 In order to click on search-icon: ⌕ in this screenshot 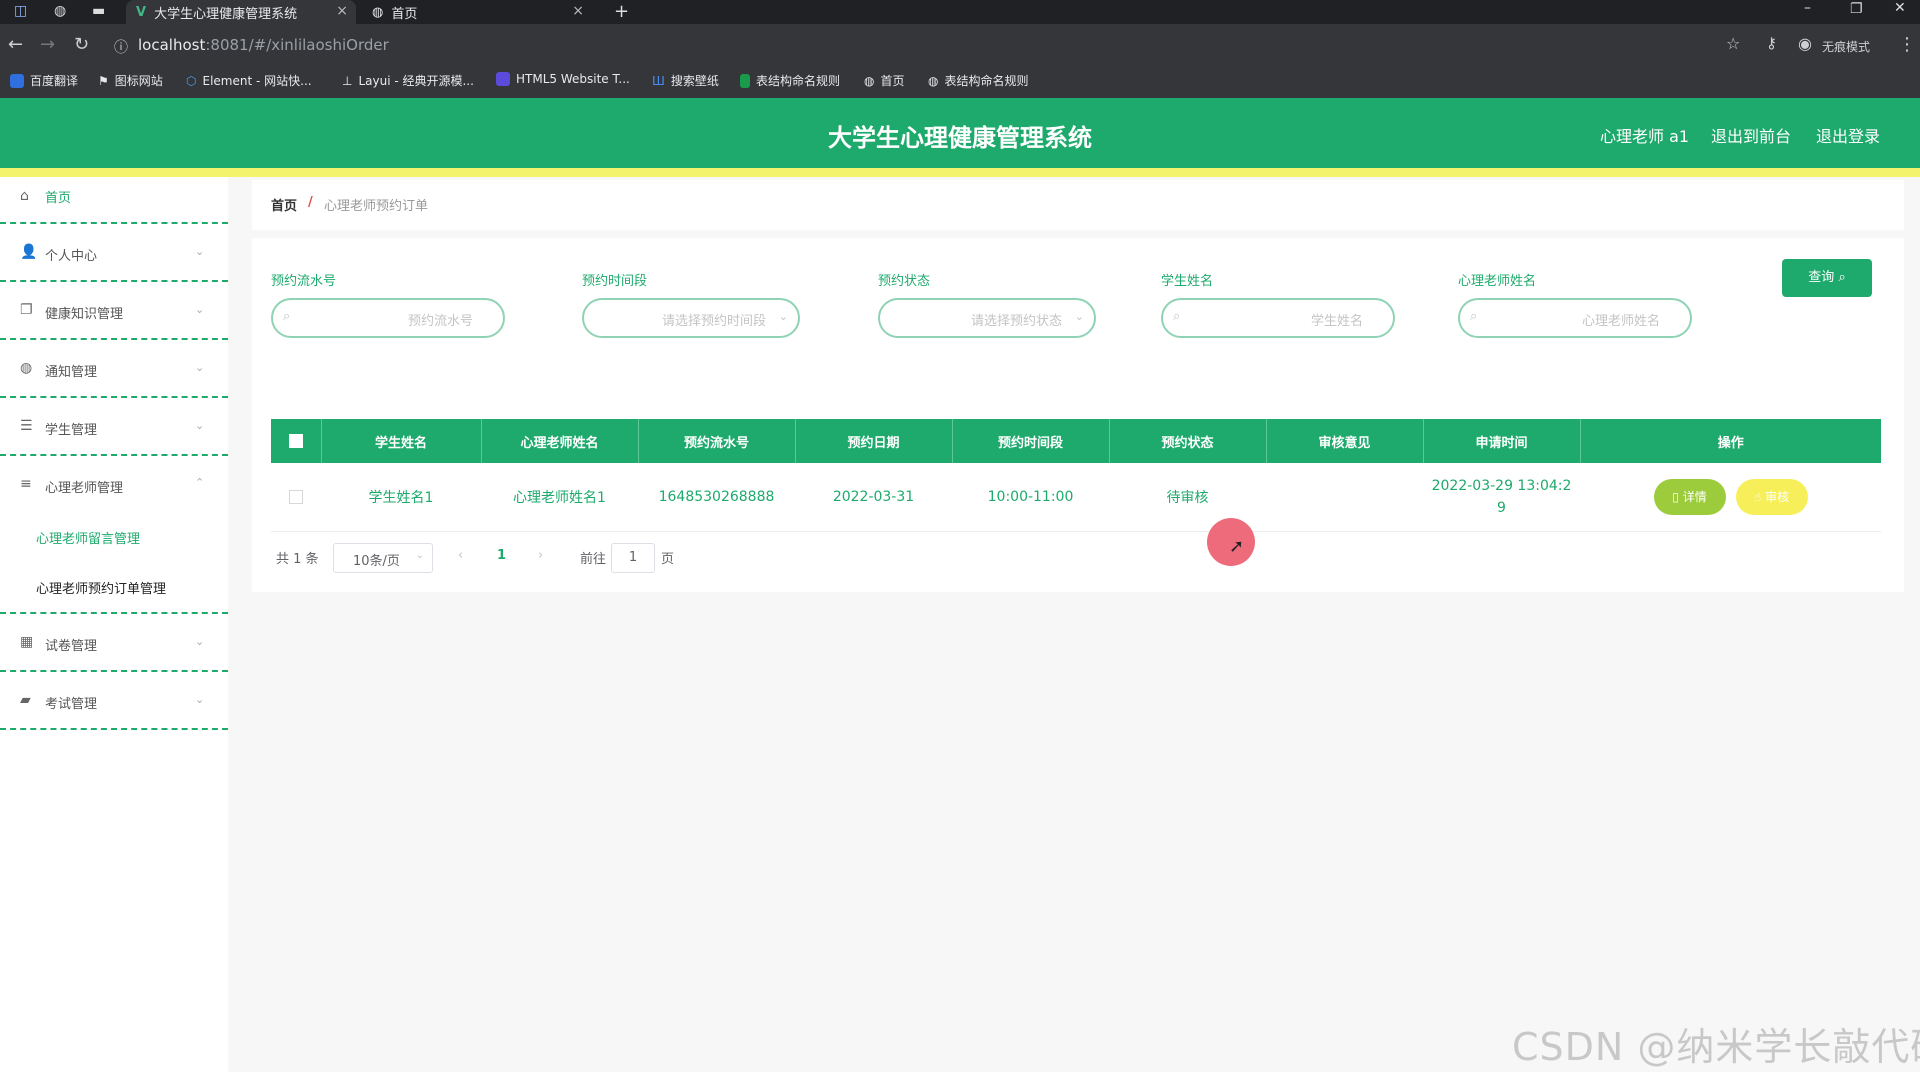, I will do `click(1842, 277)`.